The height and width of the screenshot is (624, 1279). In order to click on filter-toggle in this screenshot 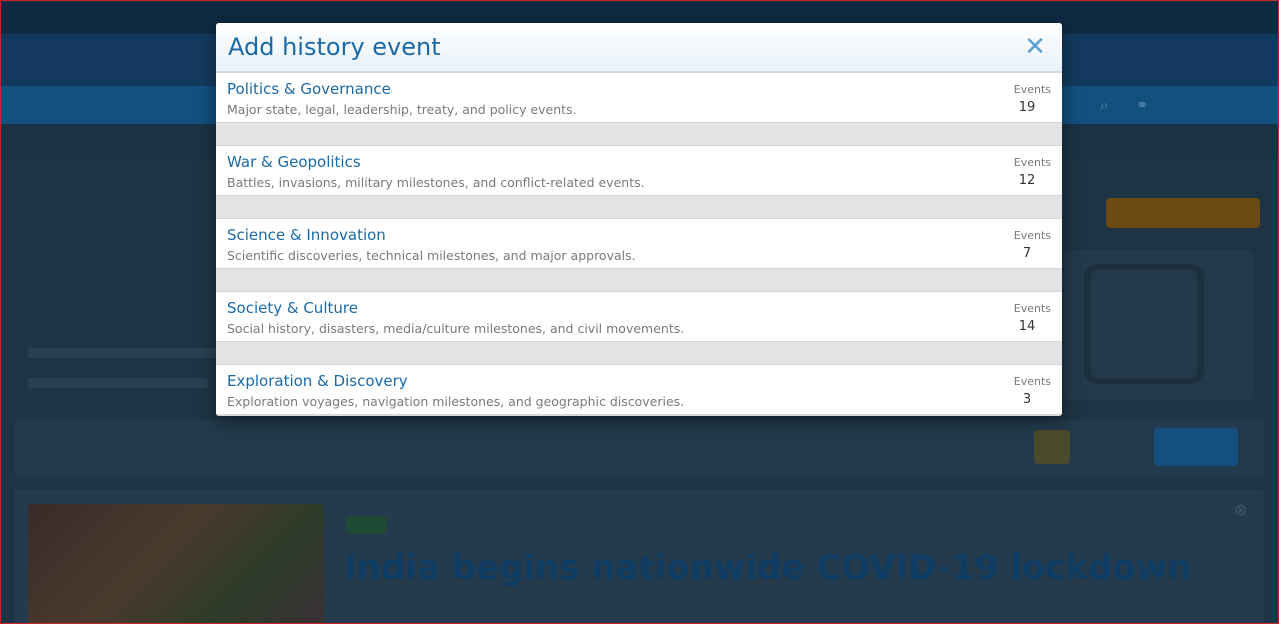, I will do `click(1052, 447)`.